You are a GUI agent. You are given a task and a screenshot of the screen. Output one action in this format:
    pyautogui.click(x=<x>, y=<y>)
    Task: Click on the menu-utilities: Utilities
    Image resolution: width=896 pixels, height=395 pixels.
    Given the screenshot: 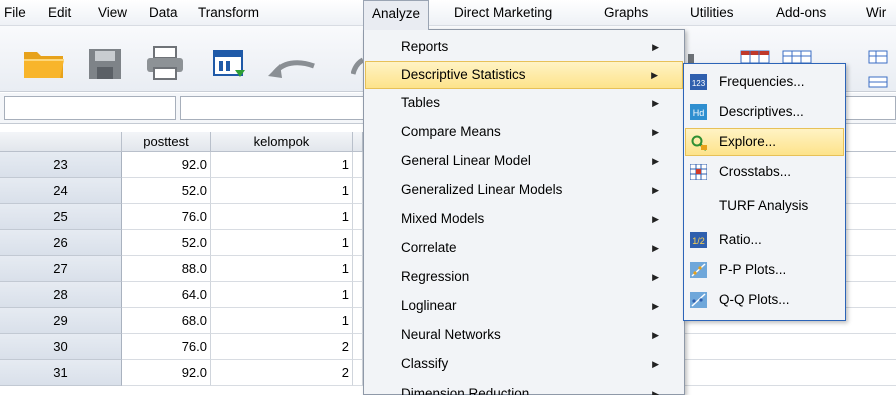 What is the action you would take?
    pyautogui.click(x=712, y=12)
    